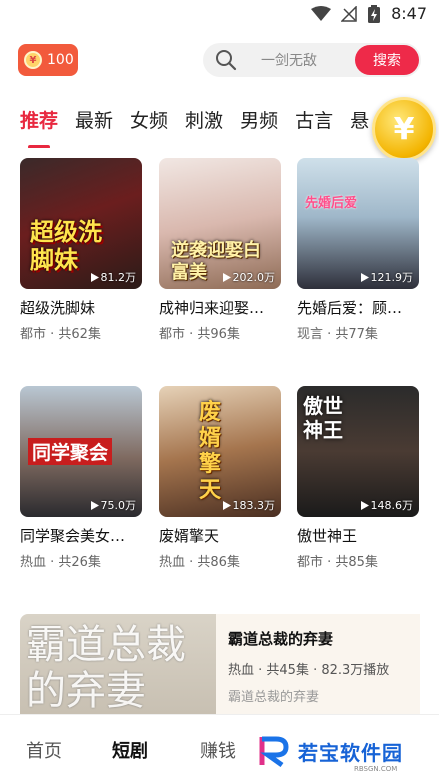 Image resolution: width=439 pixels, height=780 pixels. Describe the element at coordinates (220, 223) in the screenshot. I see `drama-poster: 逆袭迎娶白富美 202.0万` at that location.